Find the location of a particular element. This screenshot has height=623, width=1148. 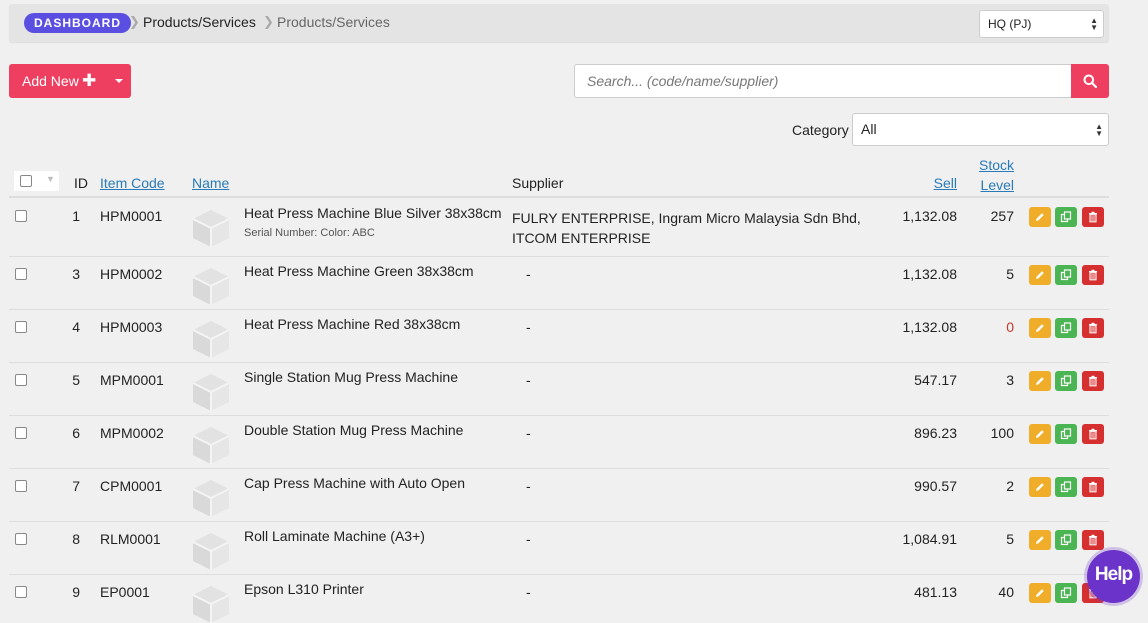

sort-name-link: Name is located at coordinates (210, 183).